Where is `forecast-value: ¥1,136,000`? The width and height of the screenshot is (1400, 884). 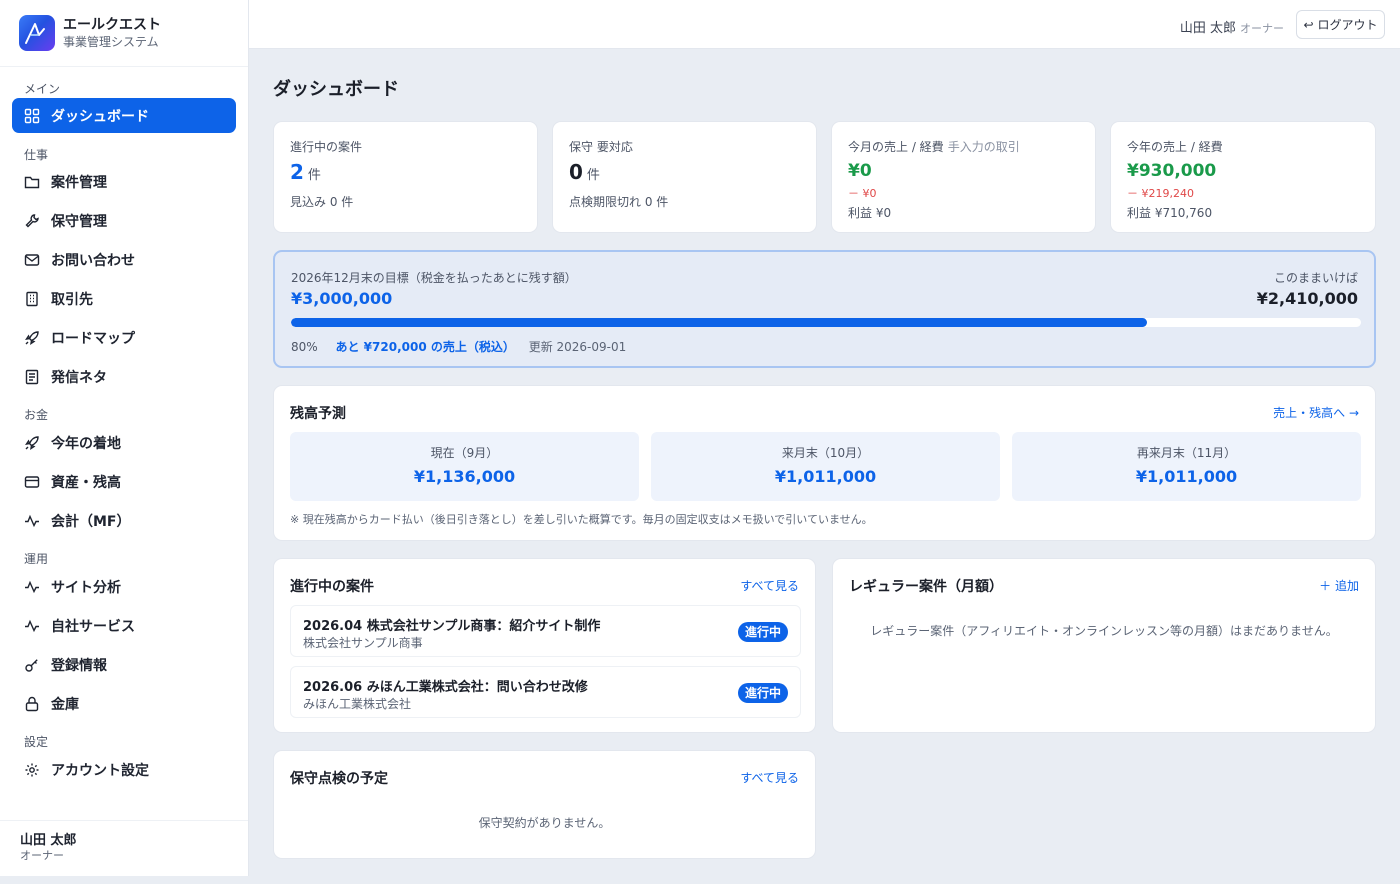 forecast-value: ¥1,136,000 is located at coordinates (464, 476).